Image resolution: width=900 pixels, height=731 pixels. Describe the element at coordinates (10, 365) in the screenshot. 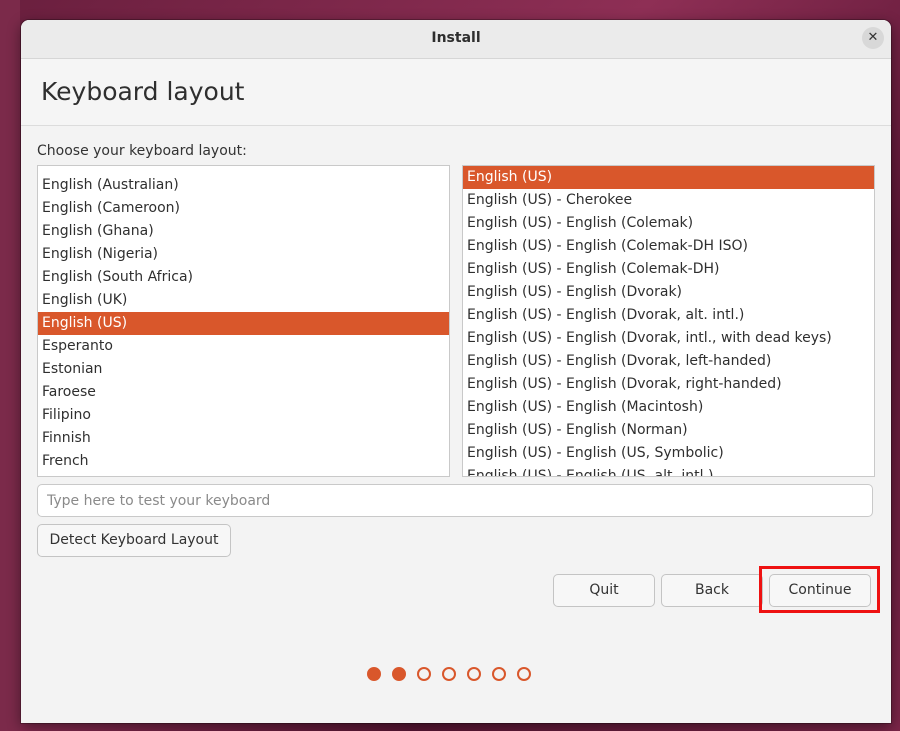

I see `desktop-background` at that location.